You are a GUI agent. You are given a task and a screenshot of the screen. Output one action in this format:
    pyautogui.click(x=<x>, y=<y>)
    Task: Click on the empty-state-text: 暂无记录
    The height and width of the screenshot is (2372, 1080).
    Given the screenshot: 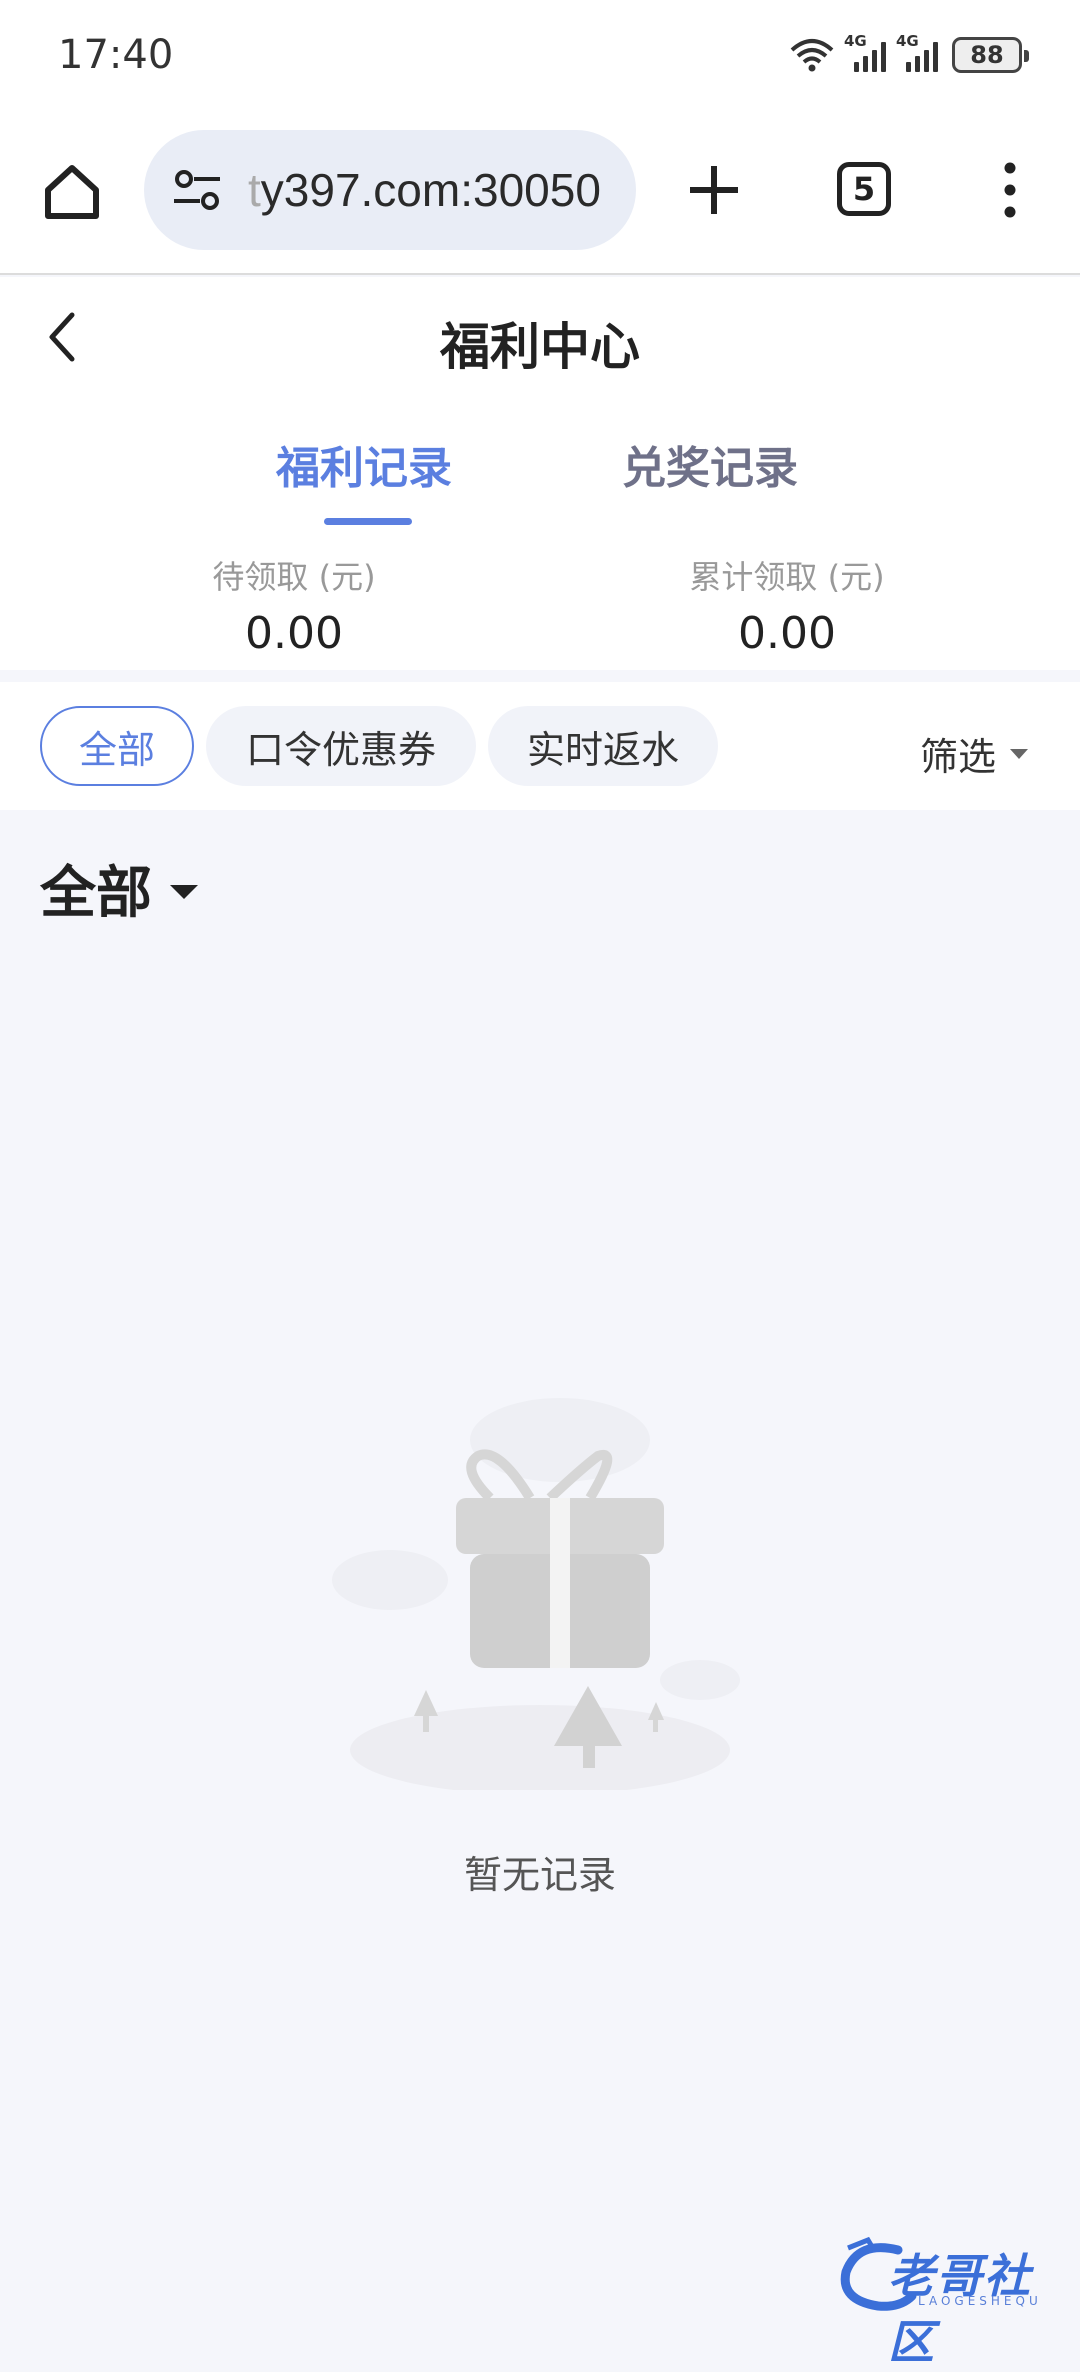 What is the action you would take?
    pyautogui.click(x=539, y=1875)
    